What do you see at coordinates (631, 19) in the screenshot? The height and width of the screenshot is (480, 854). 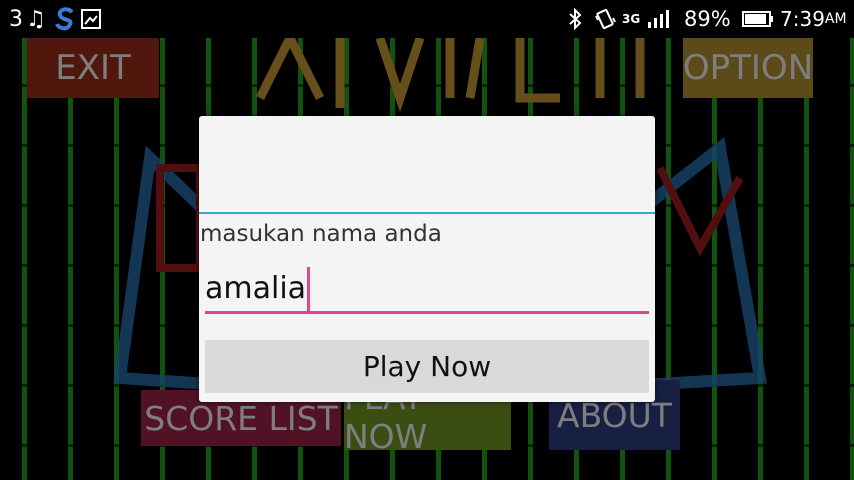 I see `network-3g-icon: 3G` at bounding box center [631, 19].